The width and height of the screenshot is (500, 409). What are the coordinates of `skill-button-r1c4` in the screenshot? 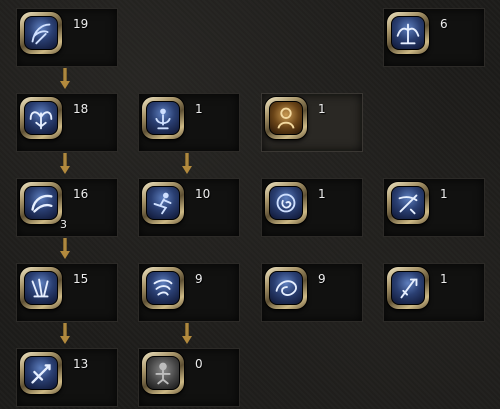 It's located at (408, 33).